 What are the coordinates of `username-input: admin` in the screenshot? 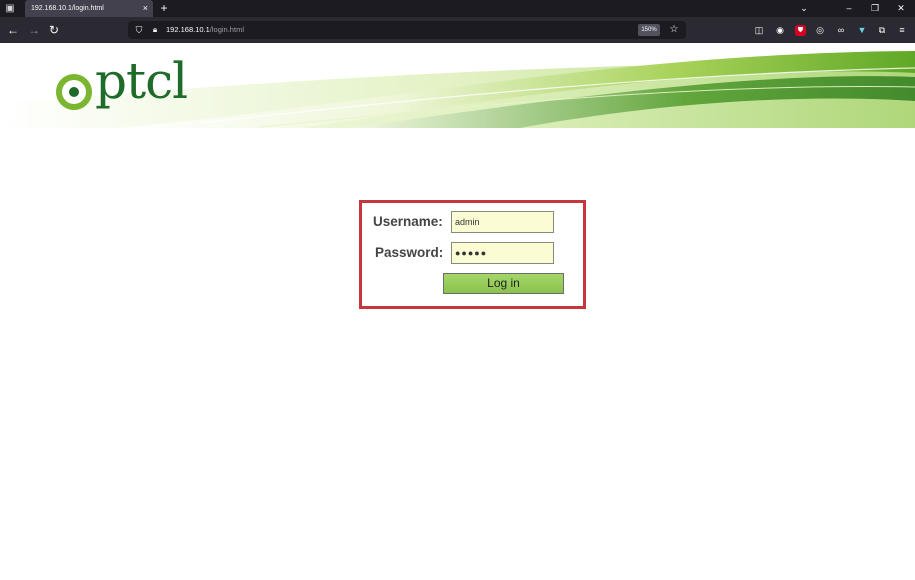 It's located at (502, 222).